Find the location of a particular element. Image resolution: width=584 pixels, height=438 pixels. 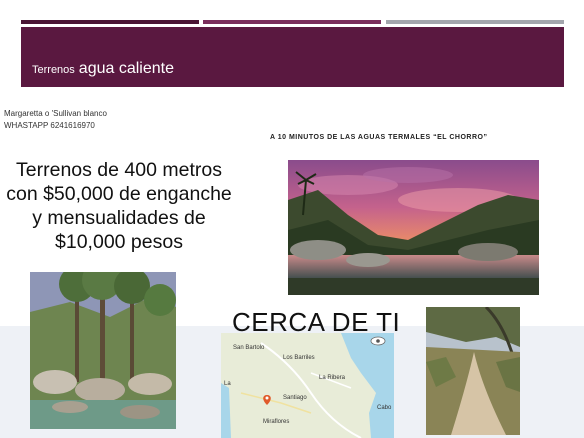

map-label-miraflores: Miraflores is located at coordinates (276, 422).